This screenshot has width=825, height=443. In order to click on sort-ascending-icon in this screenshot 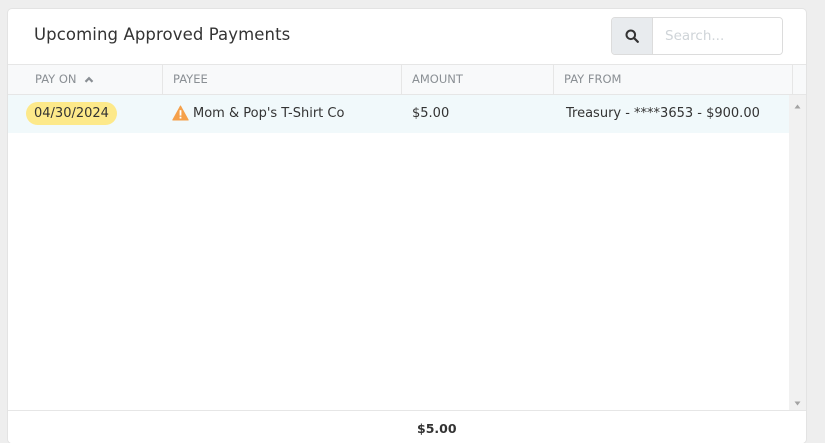, I will do `click(89, 79)`.